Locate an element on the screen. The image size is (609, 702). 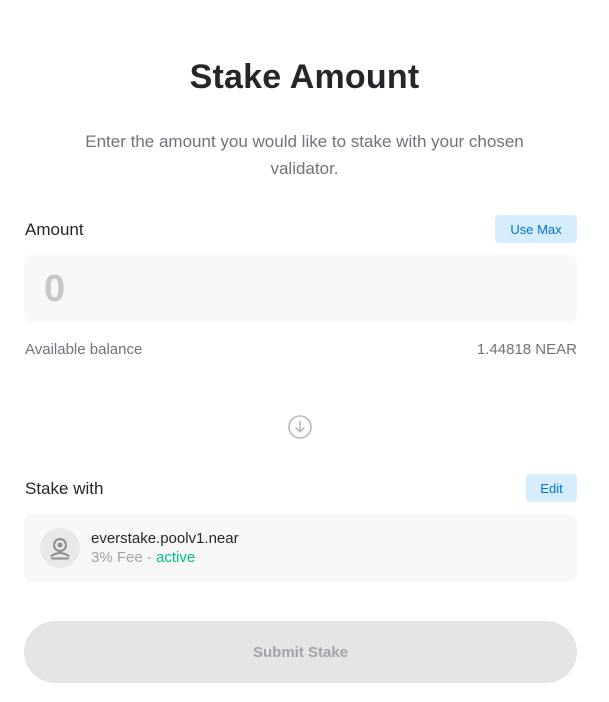
available-balance-label: Available balance is located at coordinates (84, 349).